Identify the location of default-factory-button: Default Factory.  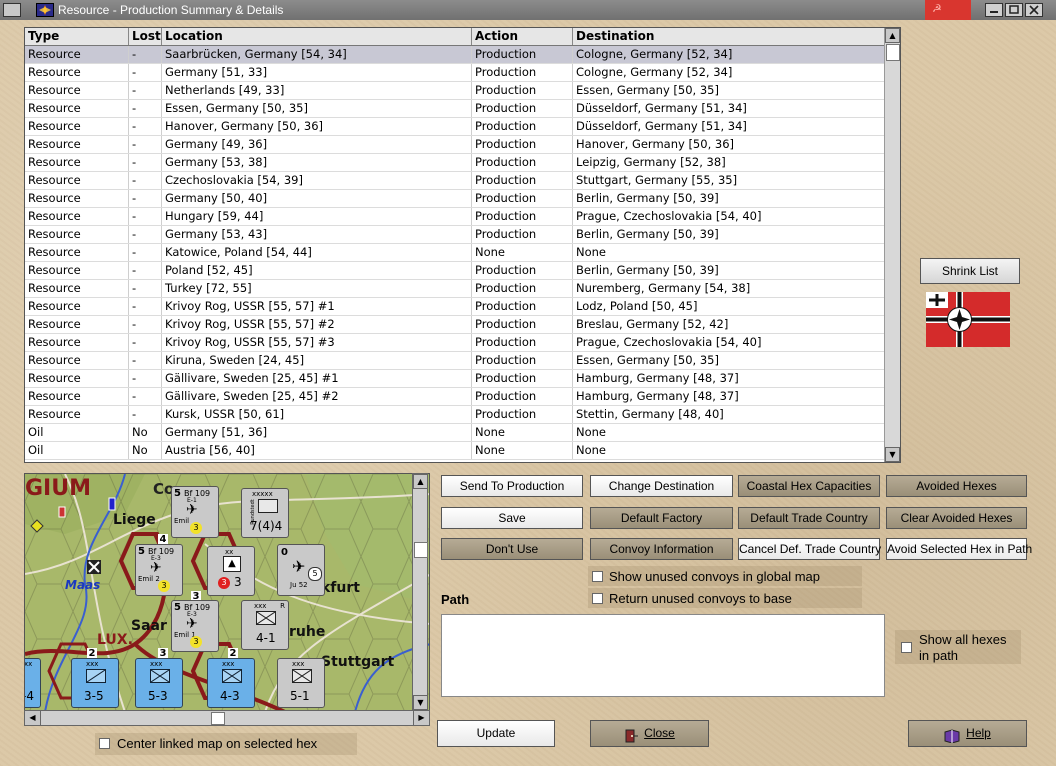
(661, 518).